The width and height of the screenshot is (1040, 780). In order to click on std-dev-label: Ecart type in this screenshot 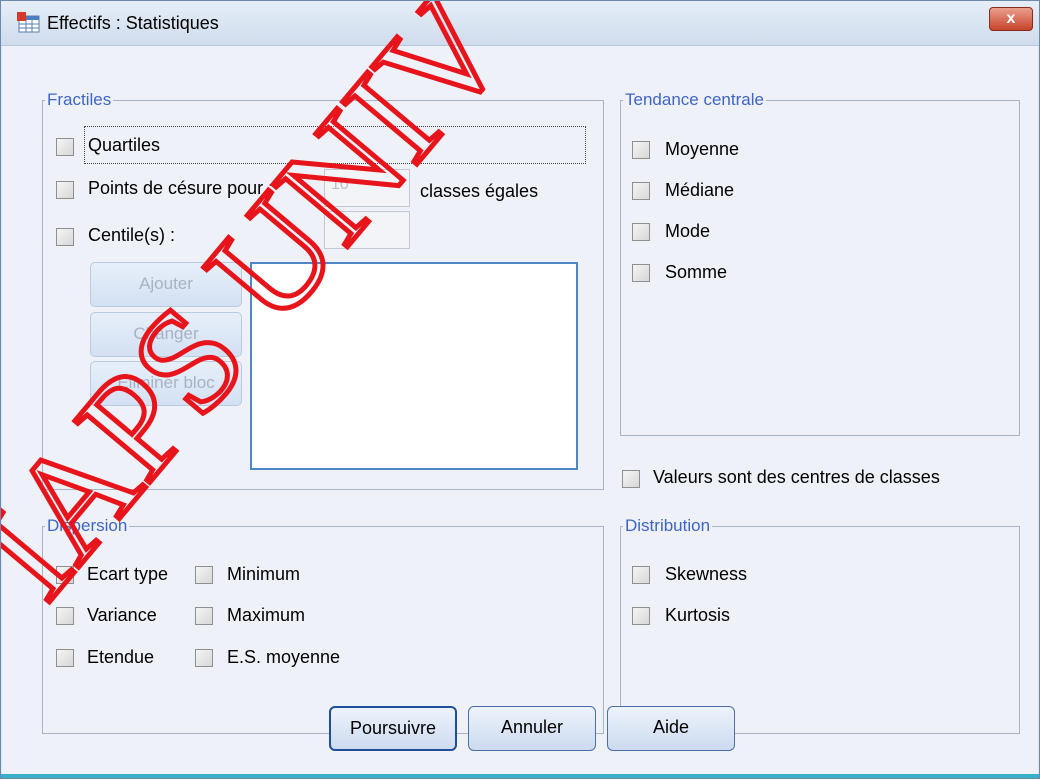, I will do `click(127, 574)`.